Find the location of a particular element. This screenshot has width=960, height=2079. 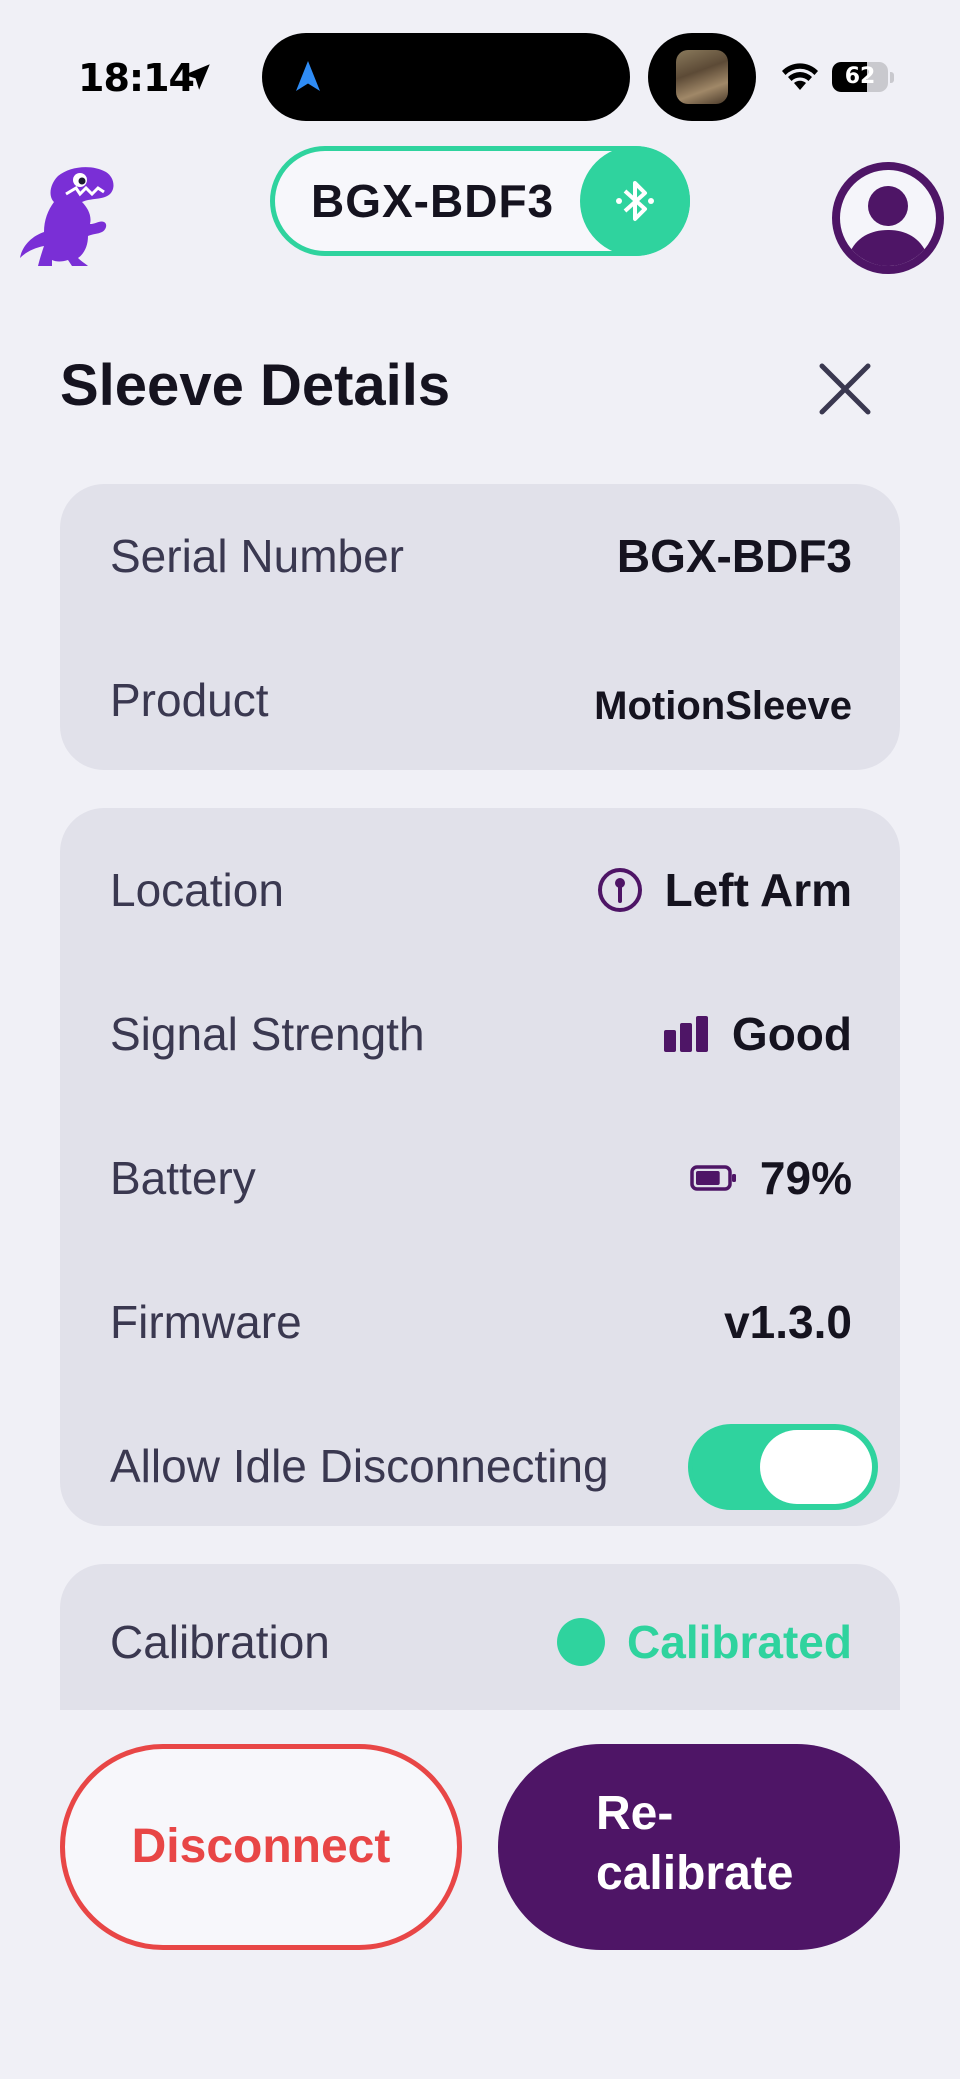

bluetooth-icon is located at coordinates (635, 201).